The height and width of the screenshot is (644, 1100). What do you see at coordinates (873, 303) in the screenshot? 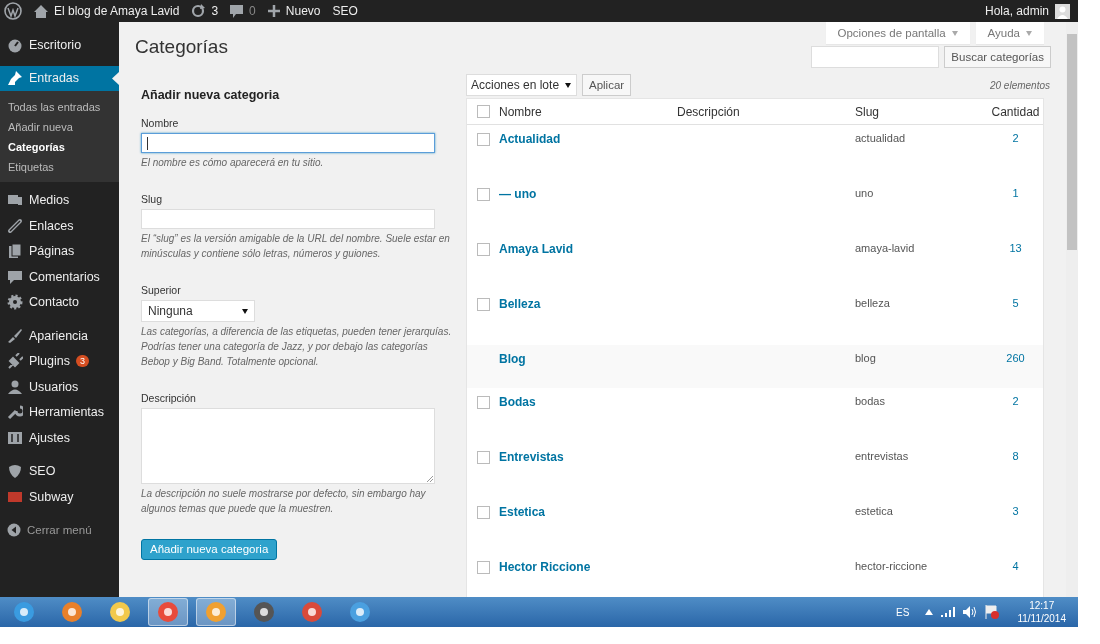
I see `slug-cell-text: belleza` at bounding box center [873, 303].